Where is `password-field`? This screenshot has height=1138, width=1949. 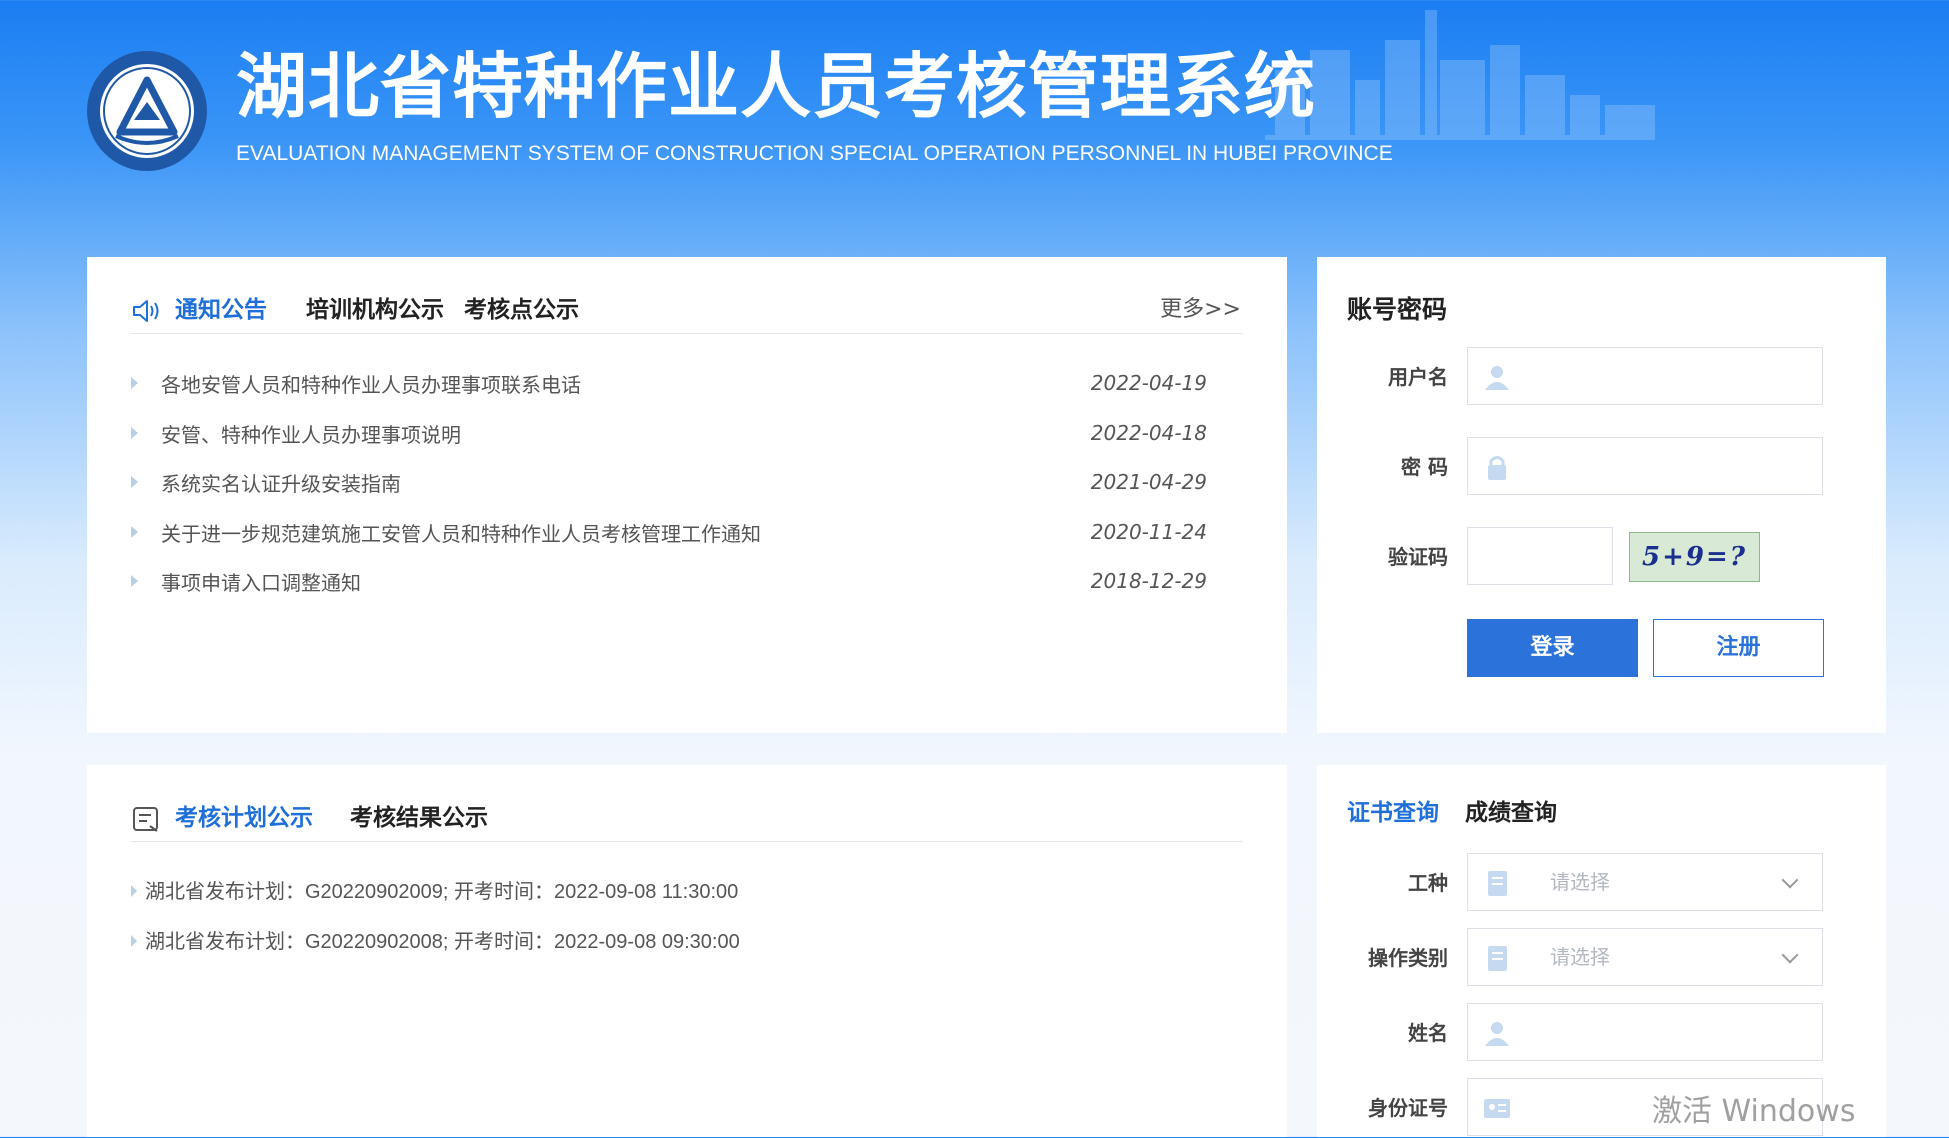
password-field is located at coordinates (1645, 466).